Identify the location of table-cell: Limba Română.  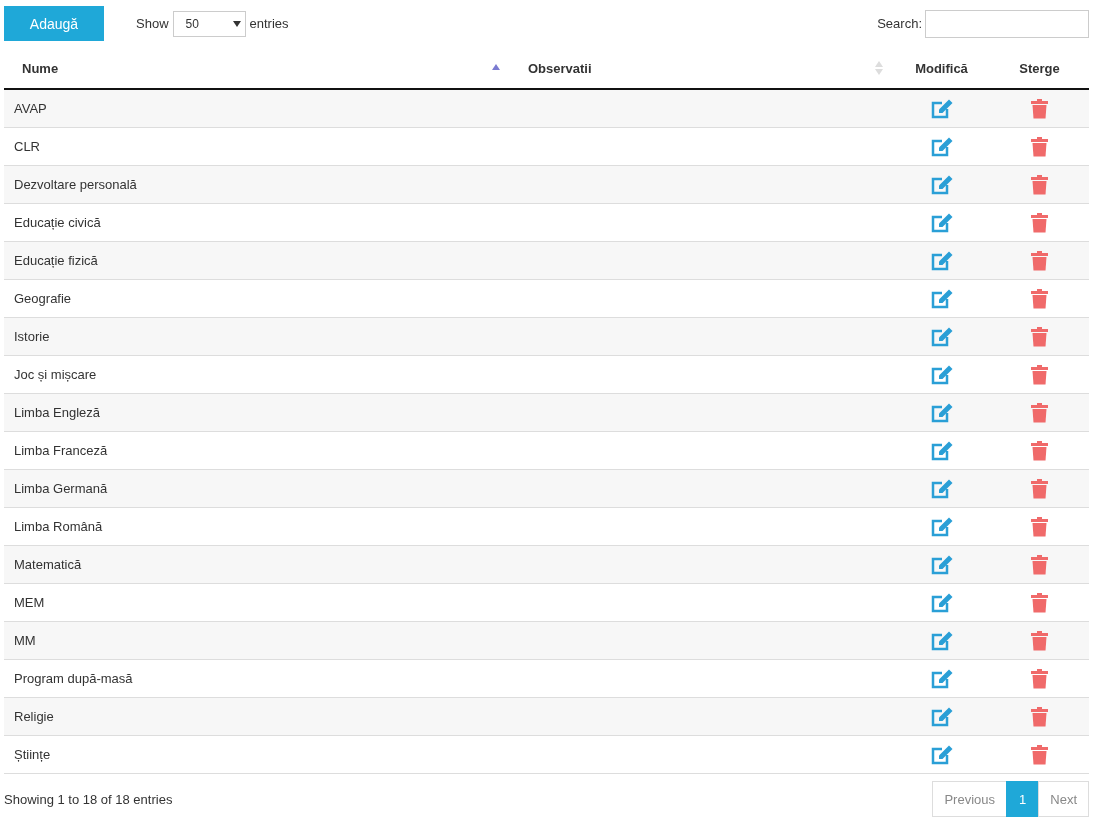
(58, 526).